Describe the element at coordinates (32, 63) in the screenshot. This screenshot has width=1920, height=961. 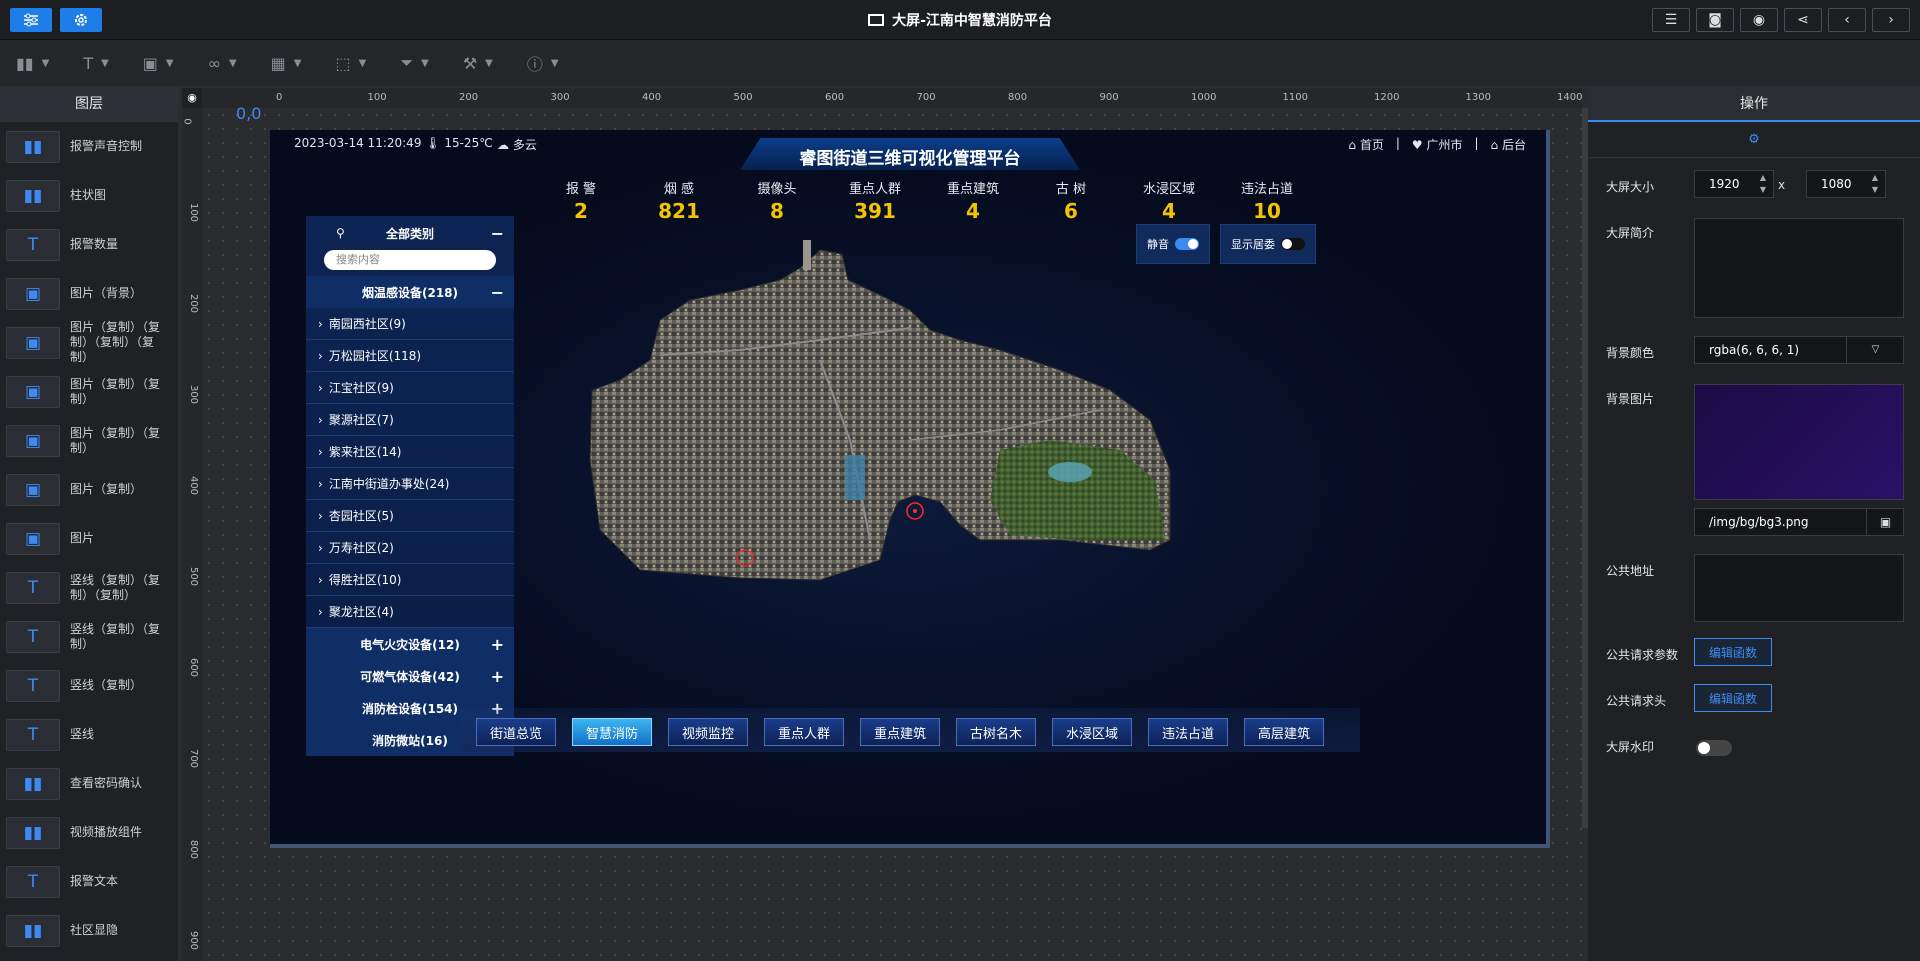
I see `chart-tool: ▮▮ ▼` at that location.